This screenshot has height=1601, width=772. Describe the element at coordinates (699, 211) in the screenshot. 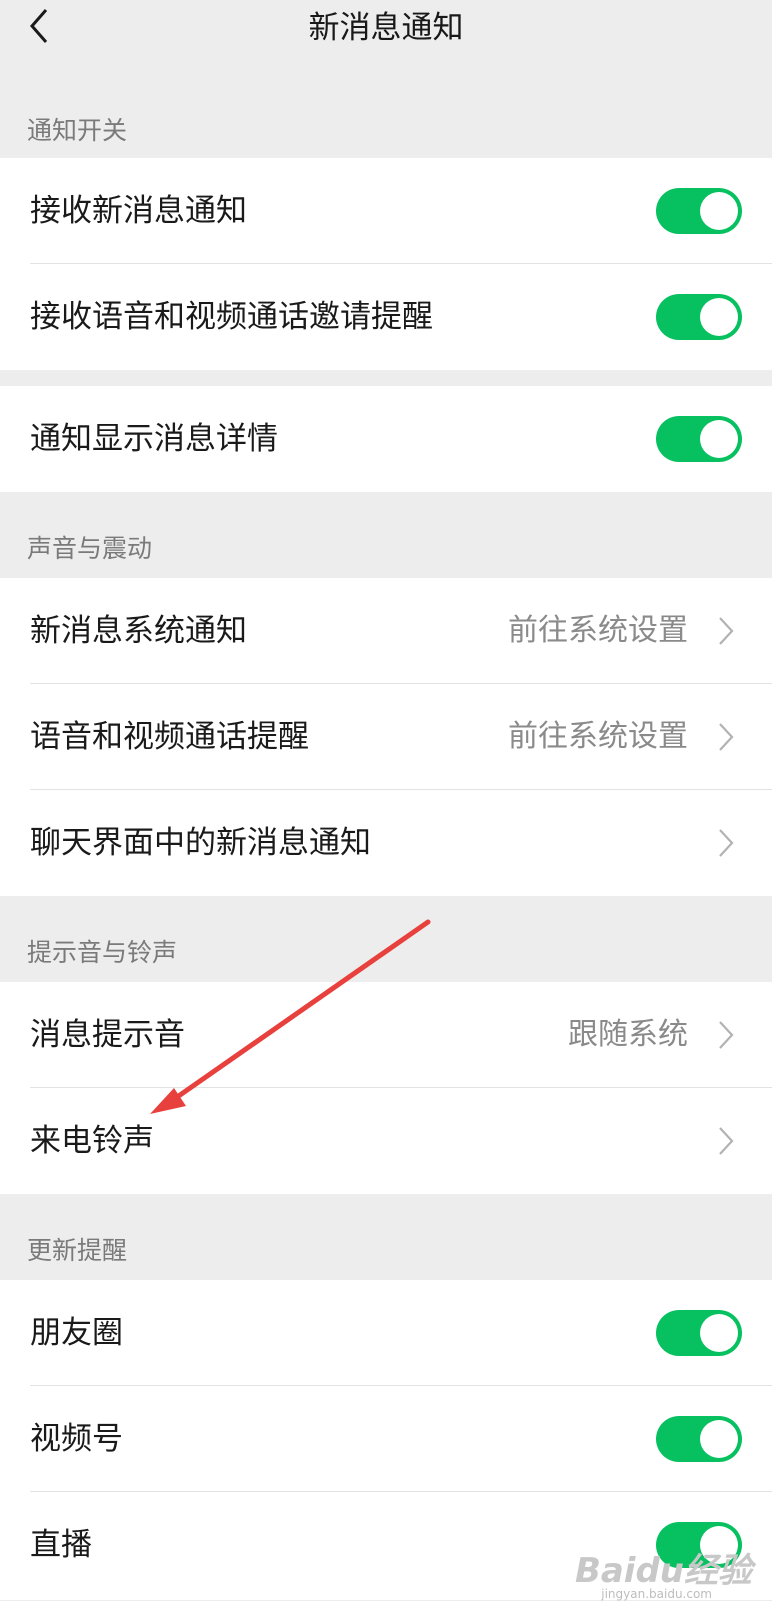

I see `receive-new-toggle` at that location.